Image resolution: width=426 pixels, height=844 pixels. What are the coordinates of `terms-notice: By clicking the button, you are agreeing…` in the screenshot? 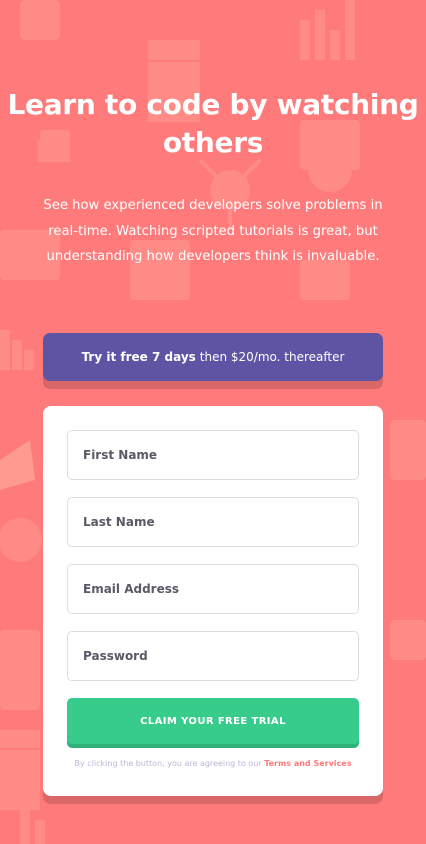 It's located at (213, 763).